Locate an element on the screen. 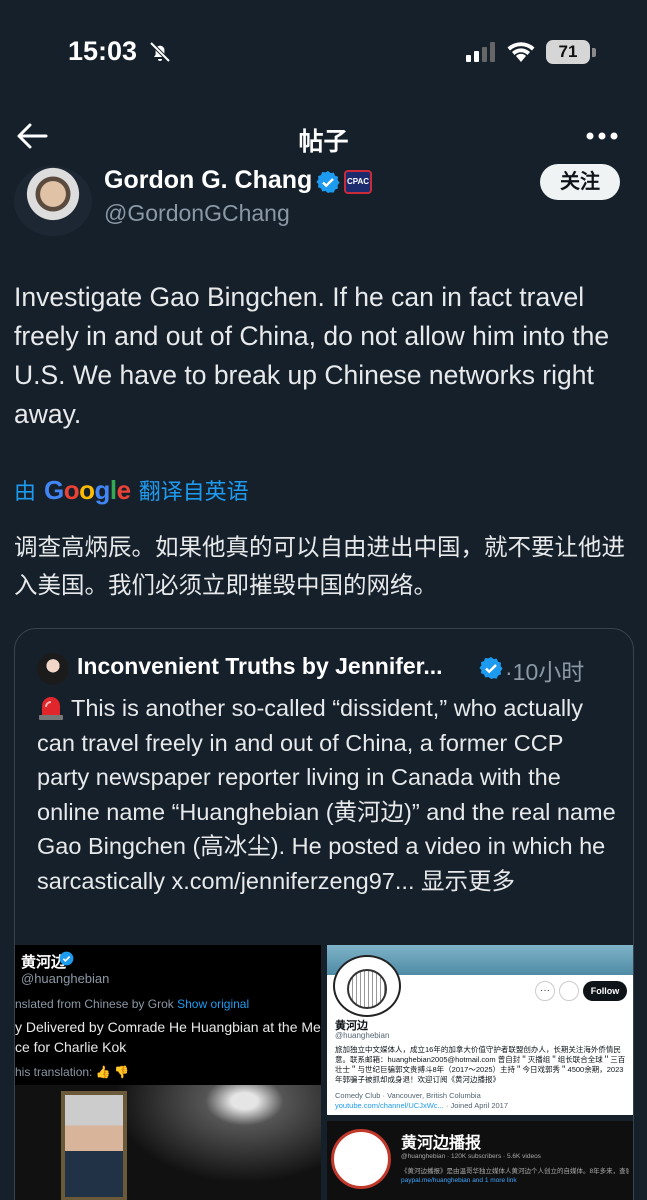 This screenshot has width=647, height=1200. cartoon-face-icon is located at coordinates (367, 989).